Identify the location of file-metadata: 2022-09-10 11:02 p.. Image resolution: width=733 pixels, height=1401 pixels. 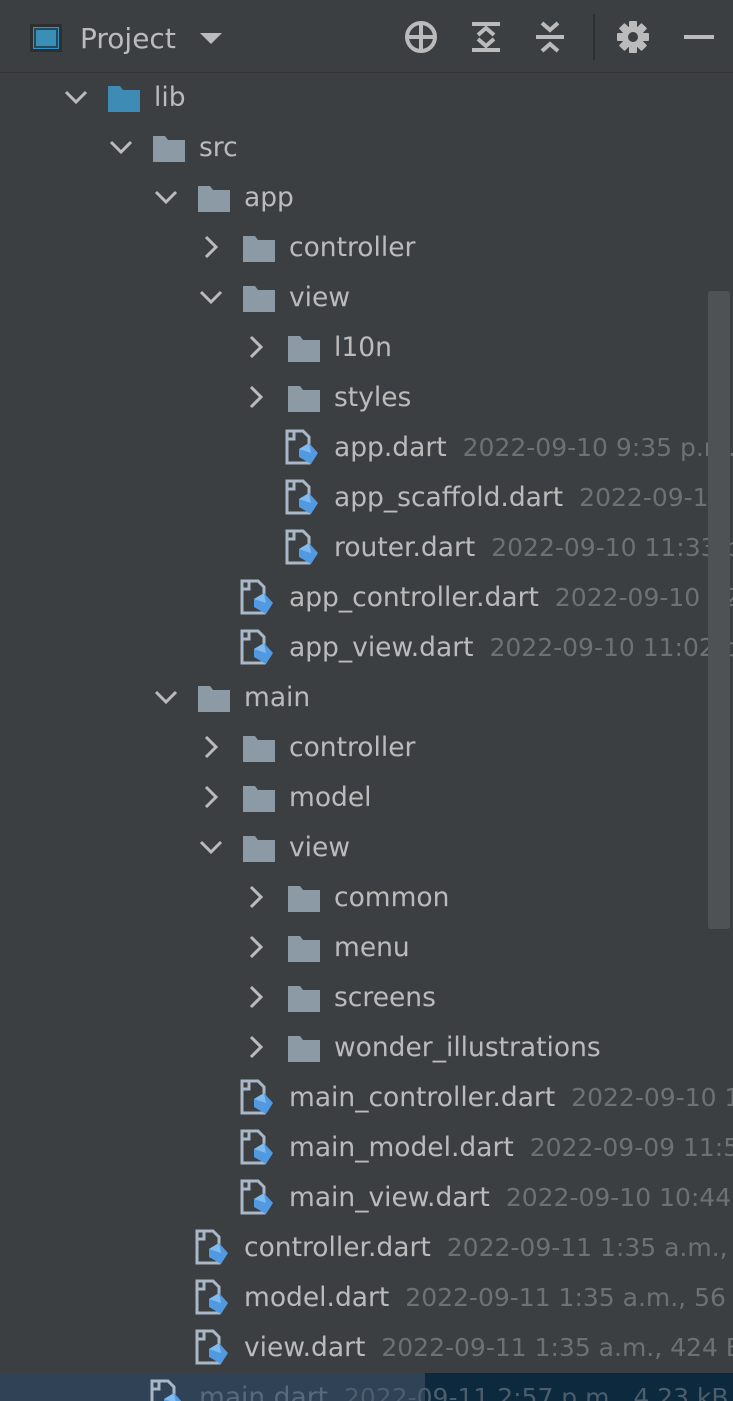
(611, 647).